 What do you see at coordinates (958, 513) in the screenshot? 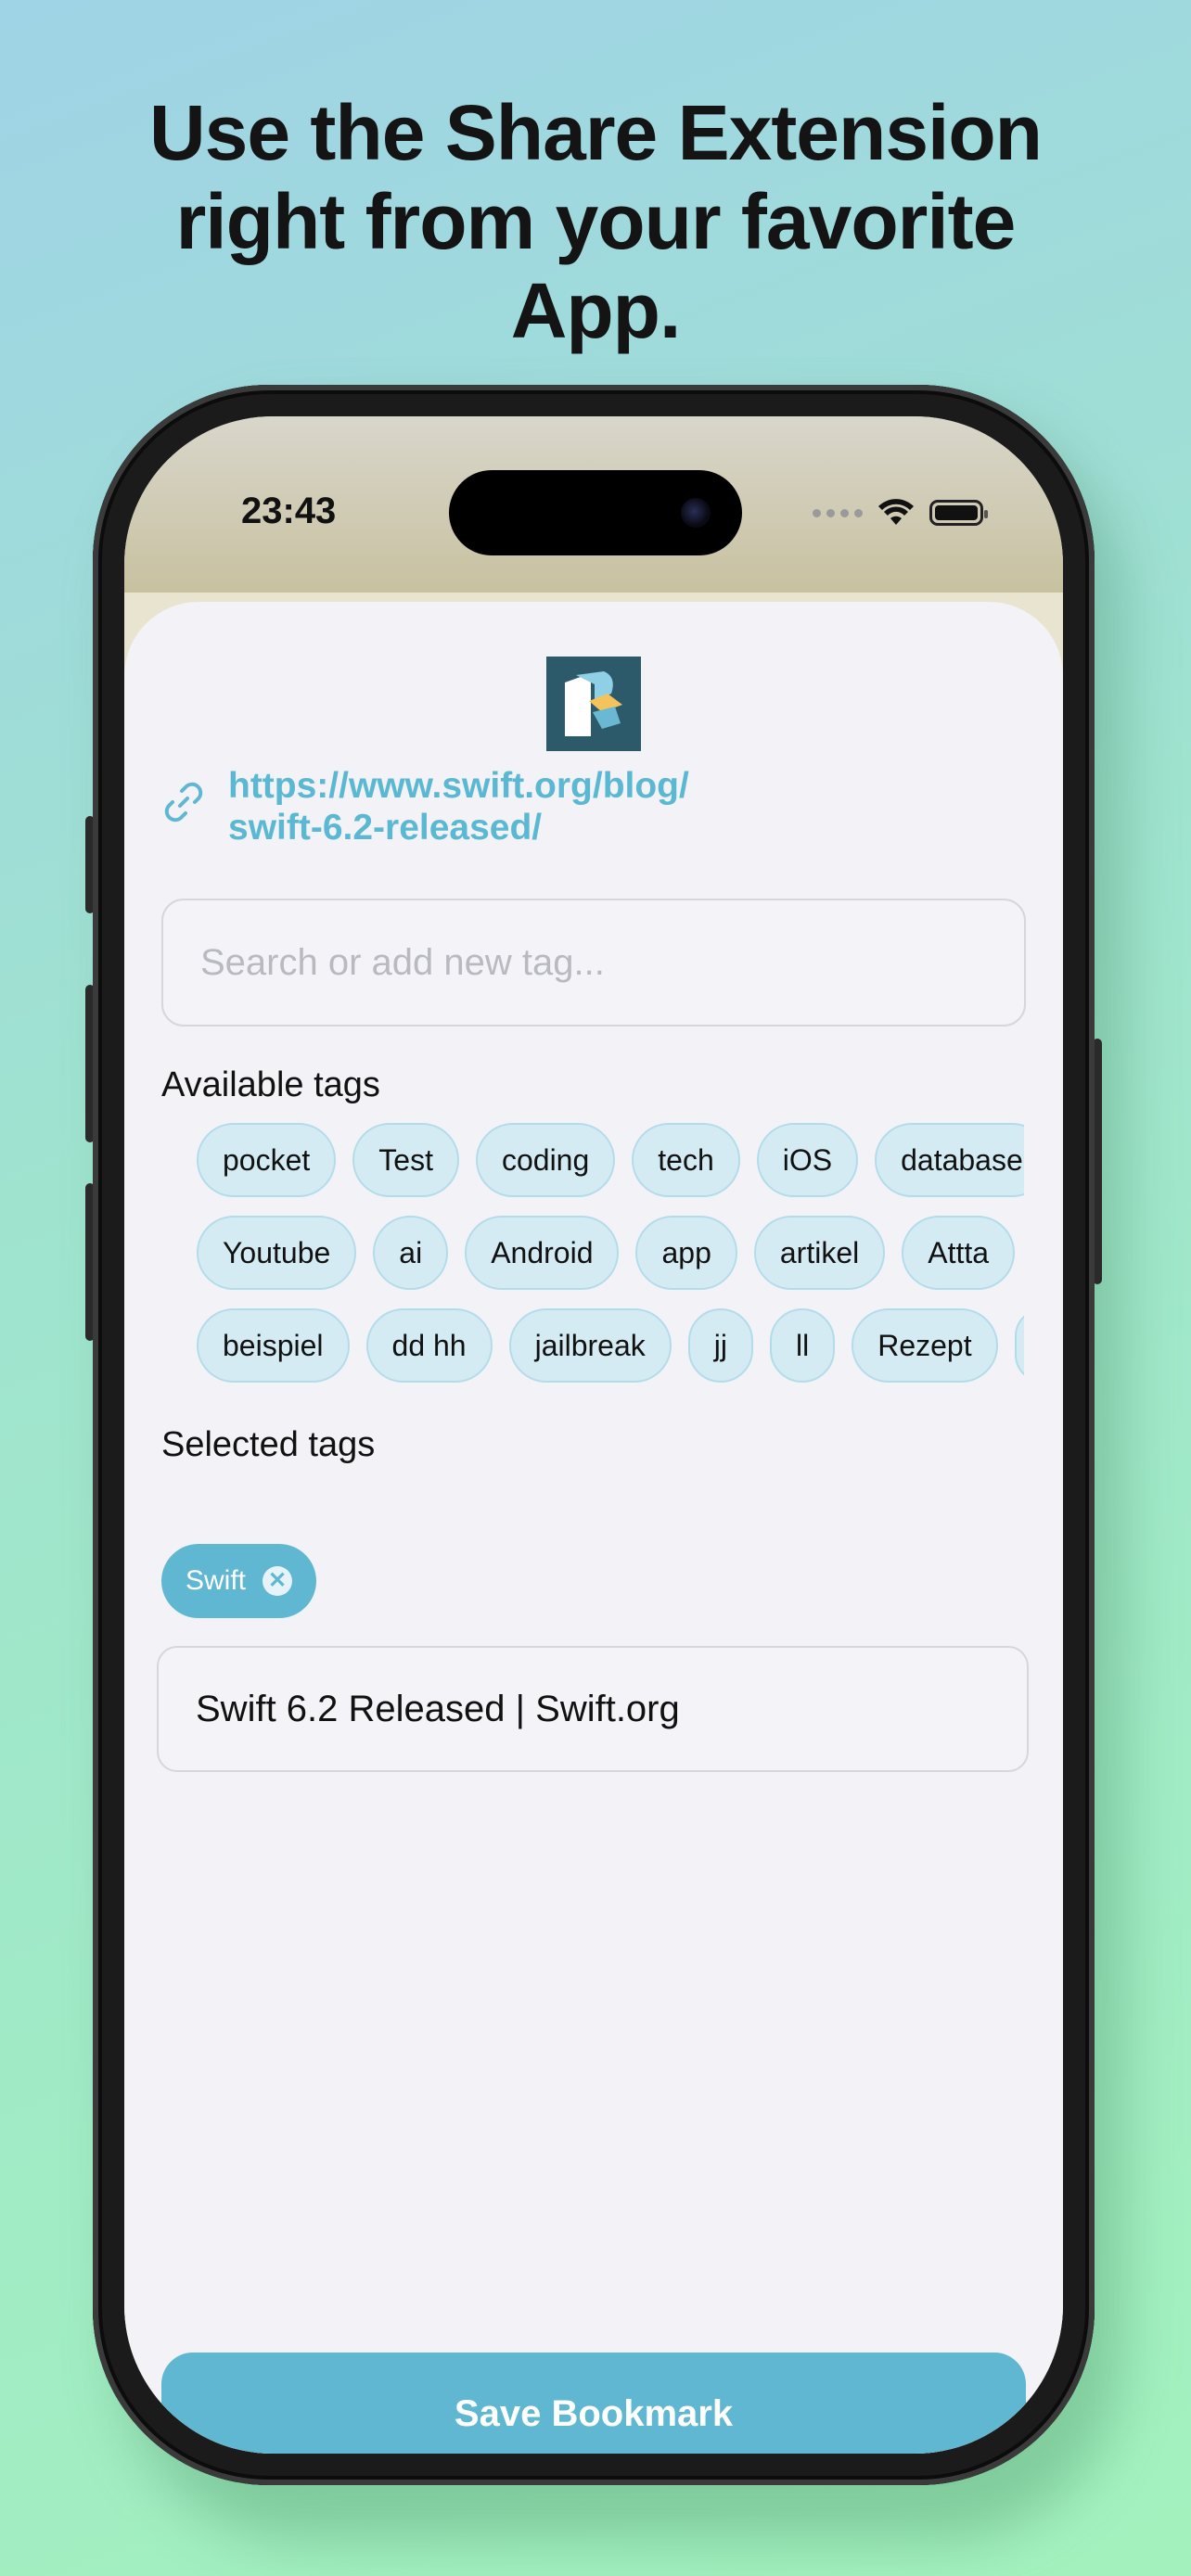
I see `battery-icon` at bounding box center [958, 513].